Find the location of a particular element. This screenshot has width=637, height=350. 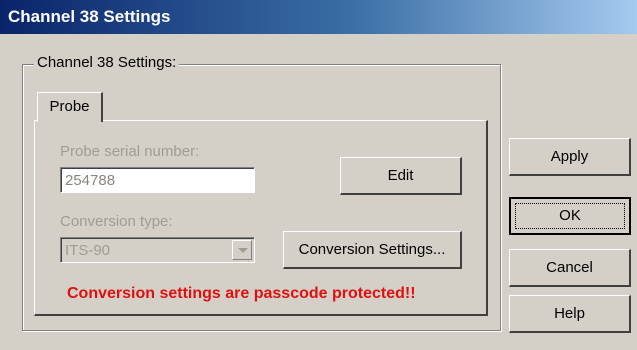

ok-button: OK is located at coordinates (570, 216).